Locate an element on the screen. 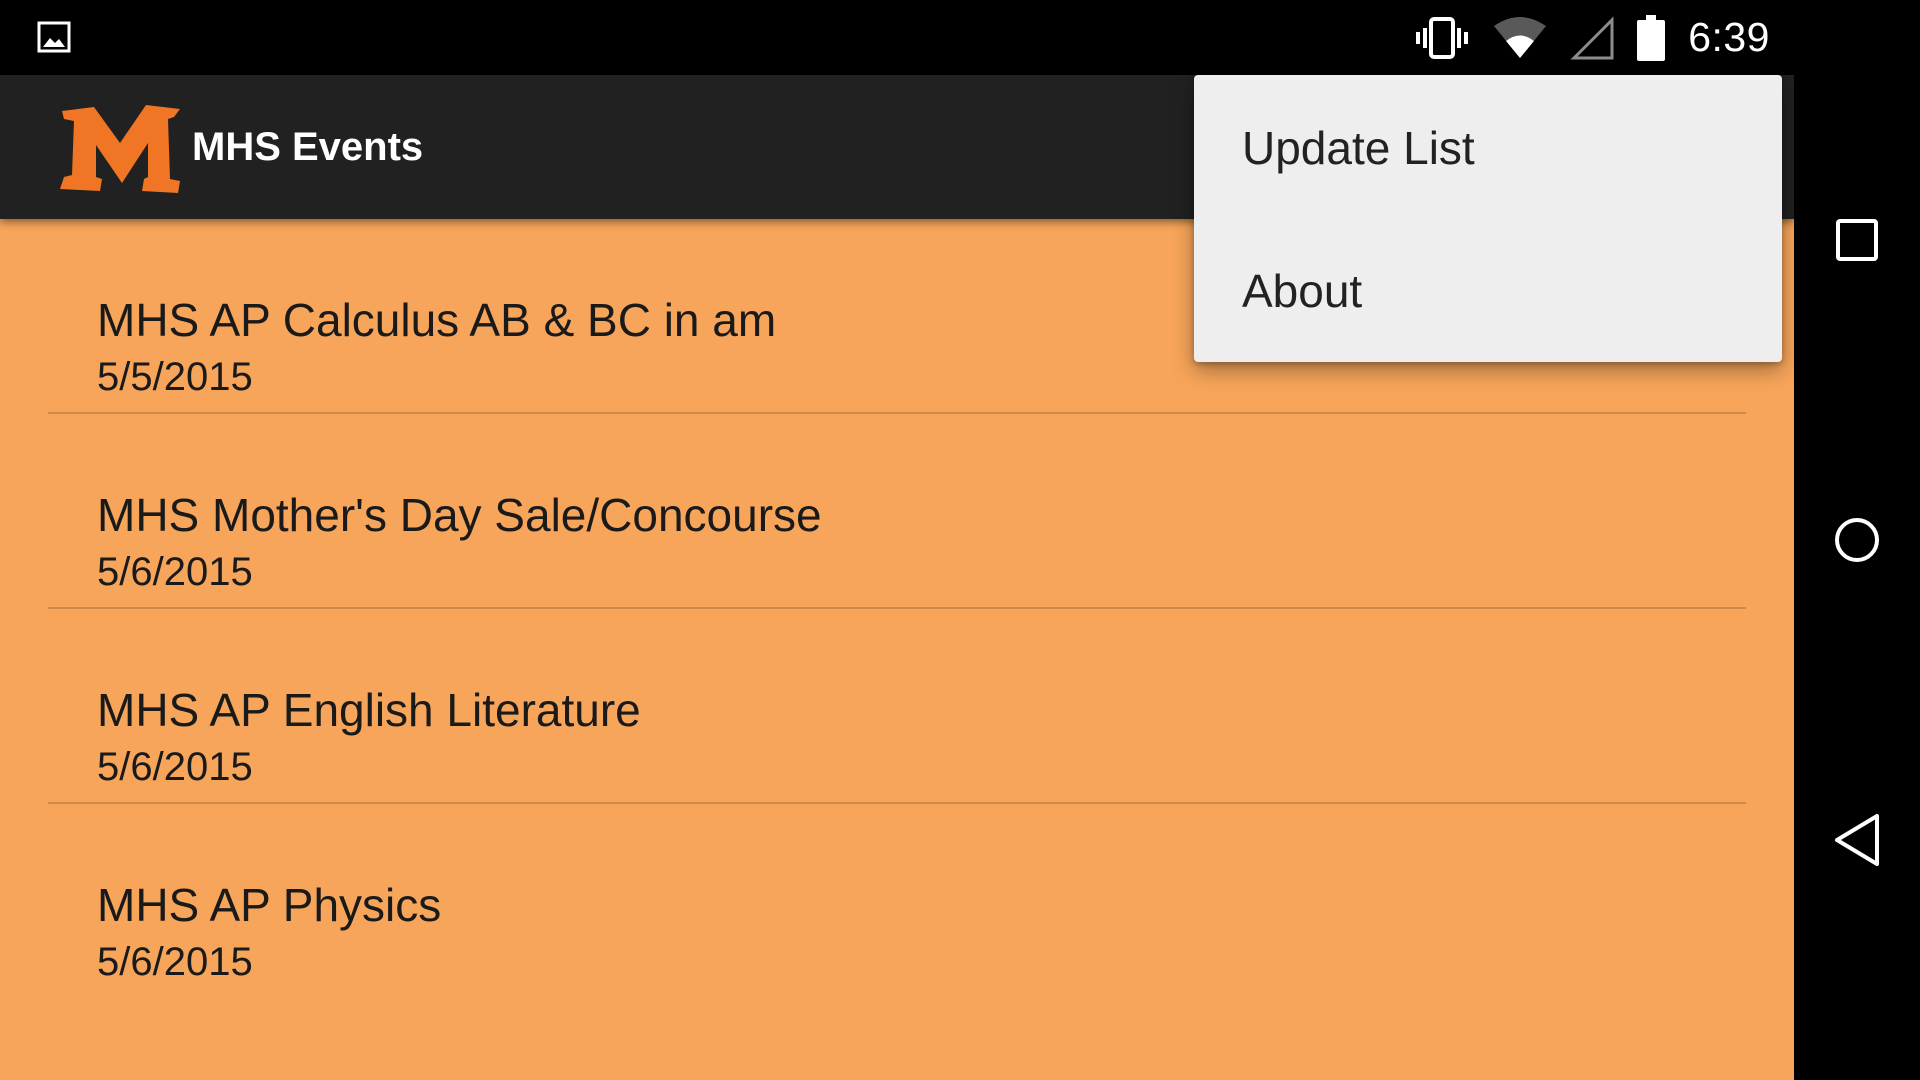 The image size is (1920, 1080). event-title: MHS AP Calculus AB & BC in am is located at coordinates (437, 320).